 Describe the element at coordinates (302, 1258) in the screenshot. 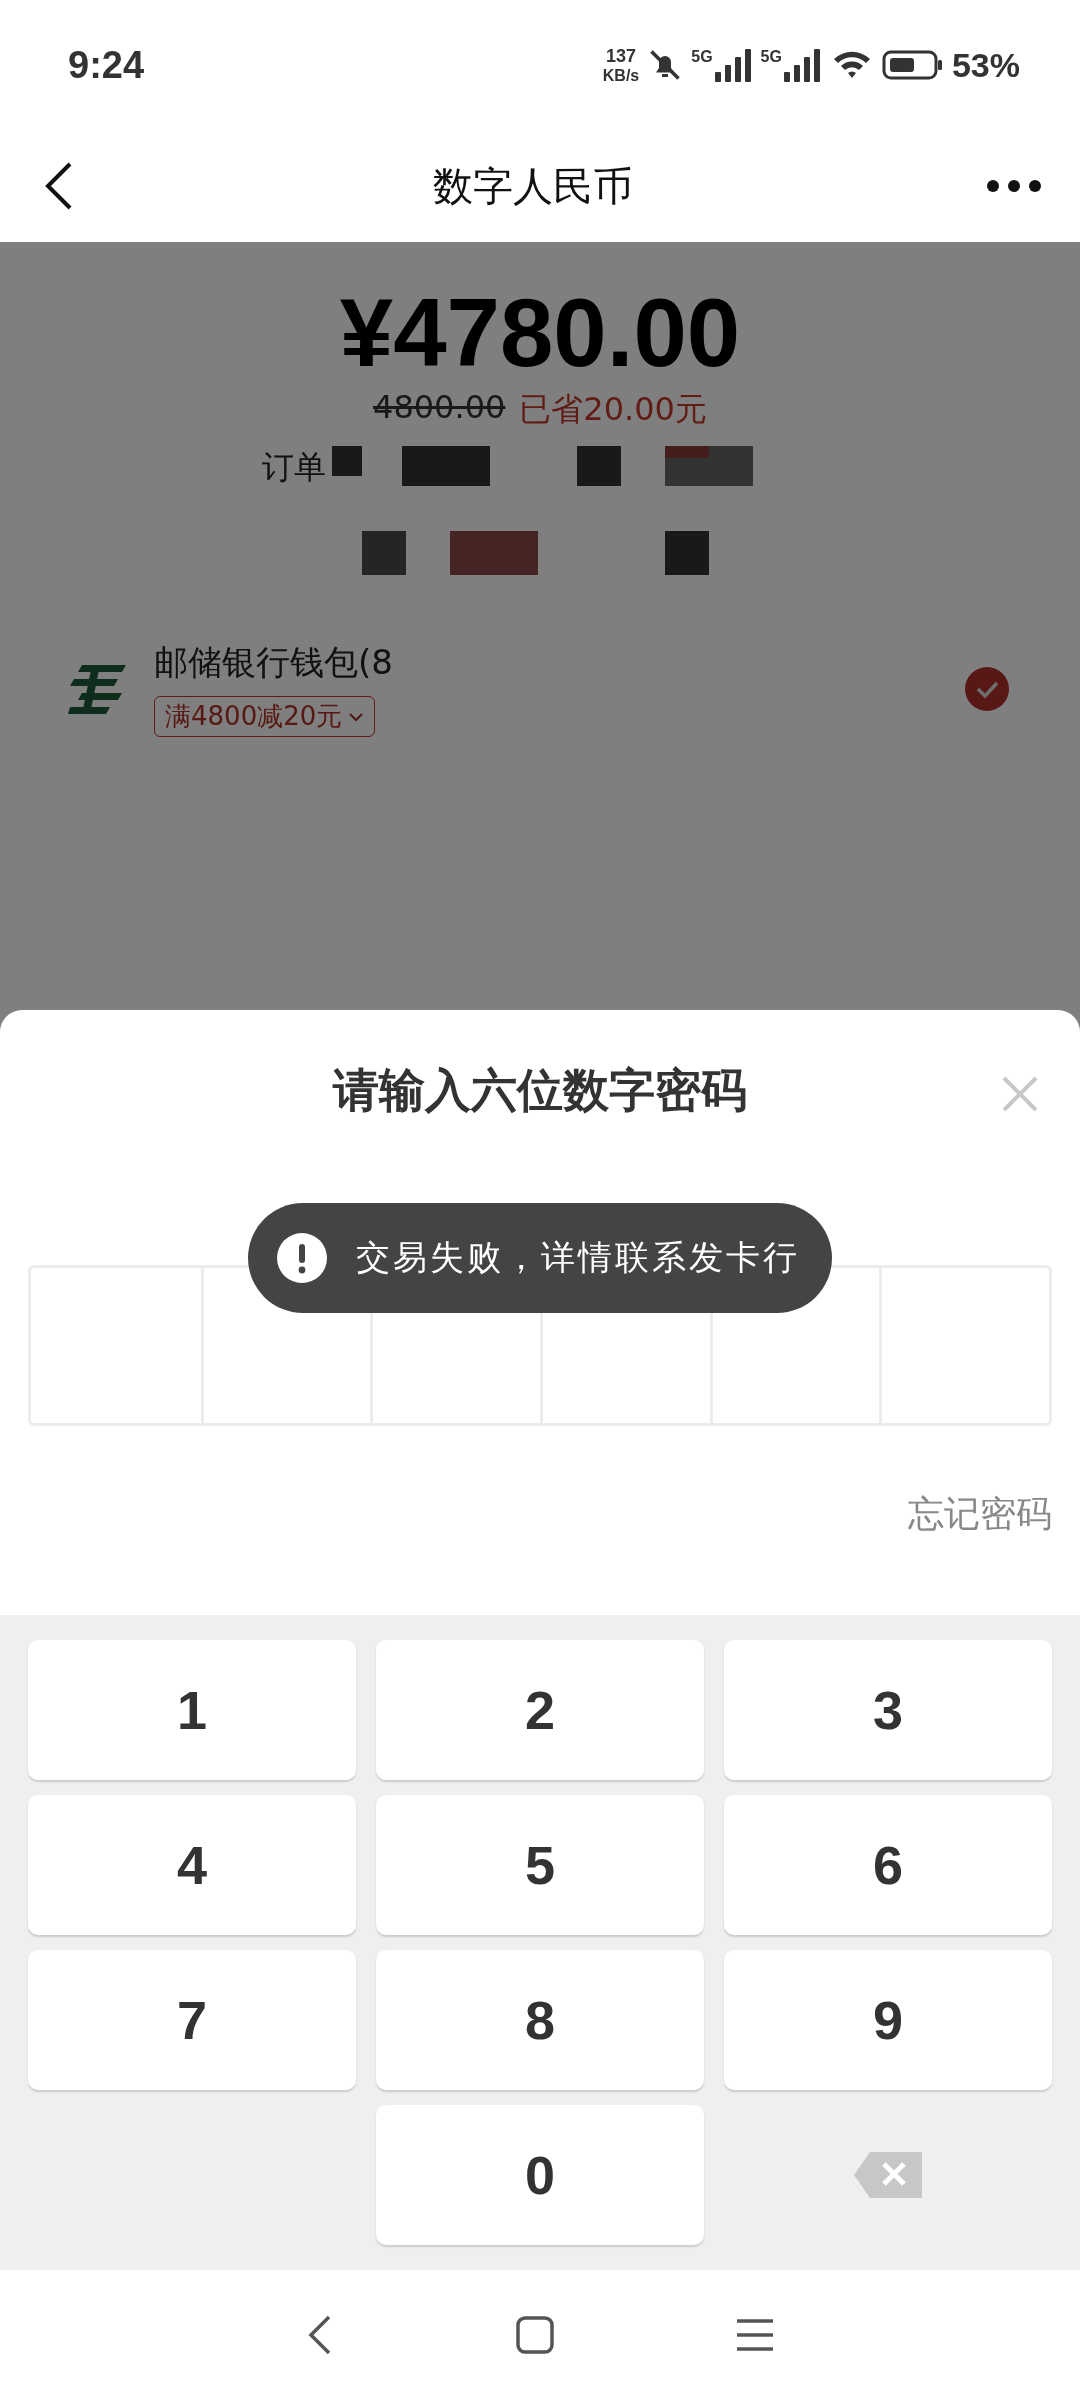

I see `warning-icon` at that location.